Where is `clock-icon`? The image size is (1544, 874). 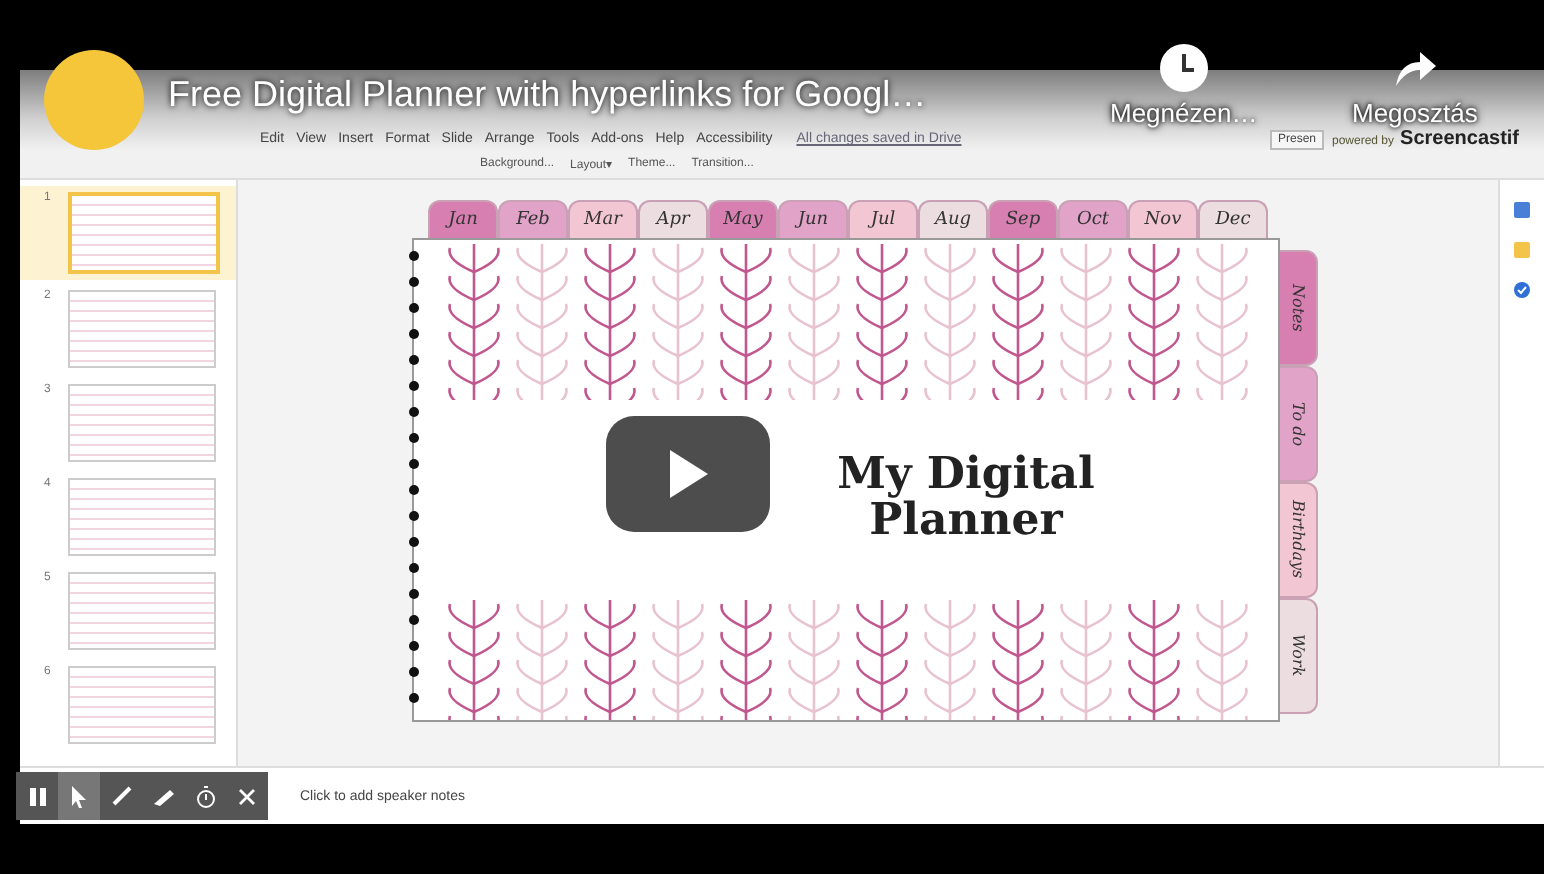 clock-icon is located at coordinates (1183, 68).